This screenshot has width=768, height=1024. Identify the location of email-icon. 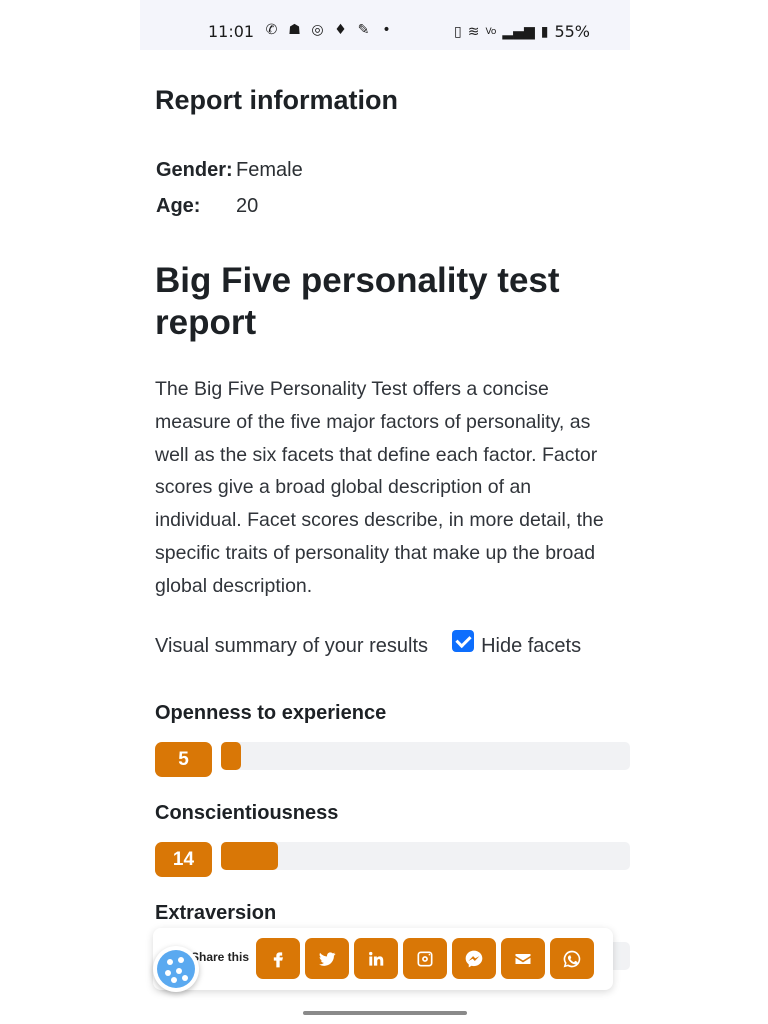
(523, 958).